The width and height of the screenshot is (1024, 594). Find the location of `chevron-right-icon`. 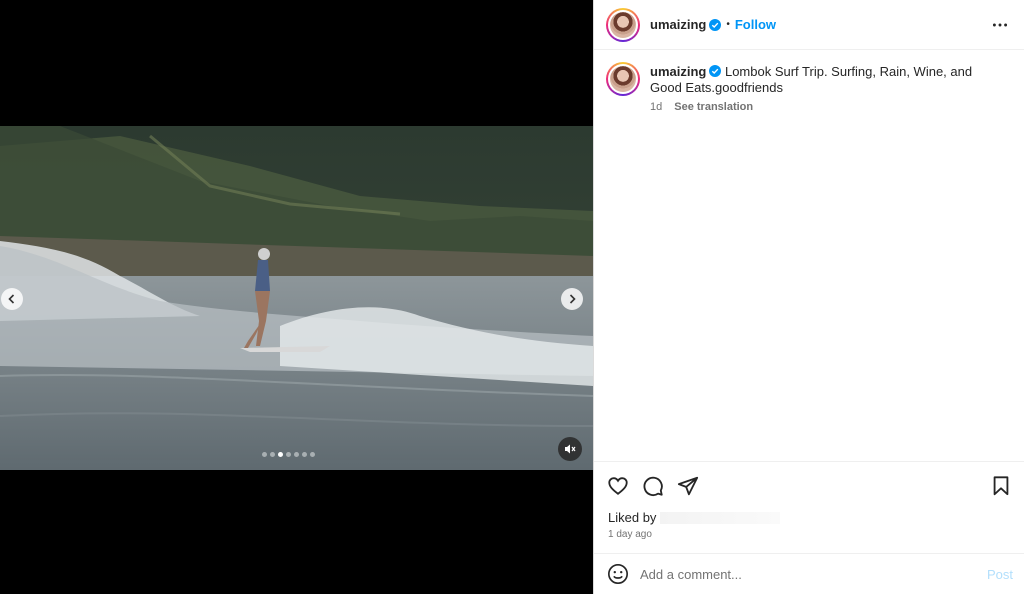

chevron-right-icon is located at coordinates (572, 299).